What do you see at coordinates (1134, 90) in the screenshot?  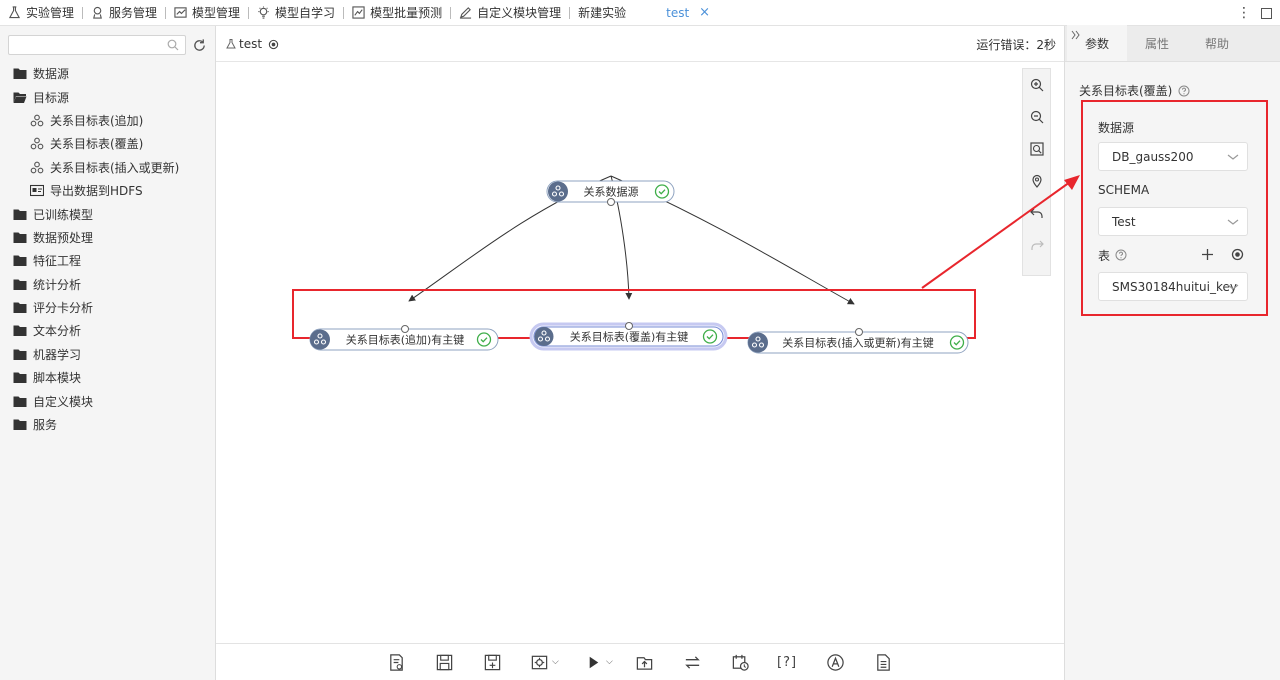 I see `component-title: 关系目标表(覆盖)` at bounding box center [1134, 90].